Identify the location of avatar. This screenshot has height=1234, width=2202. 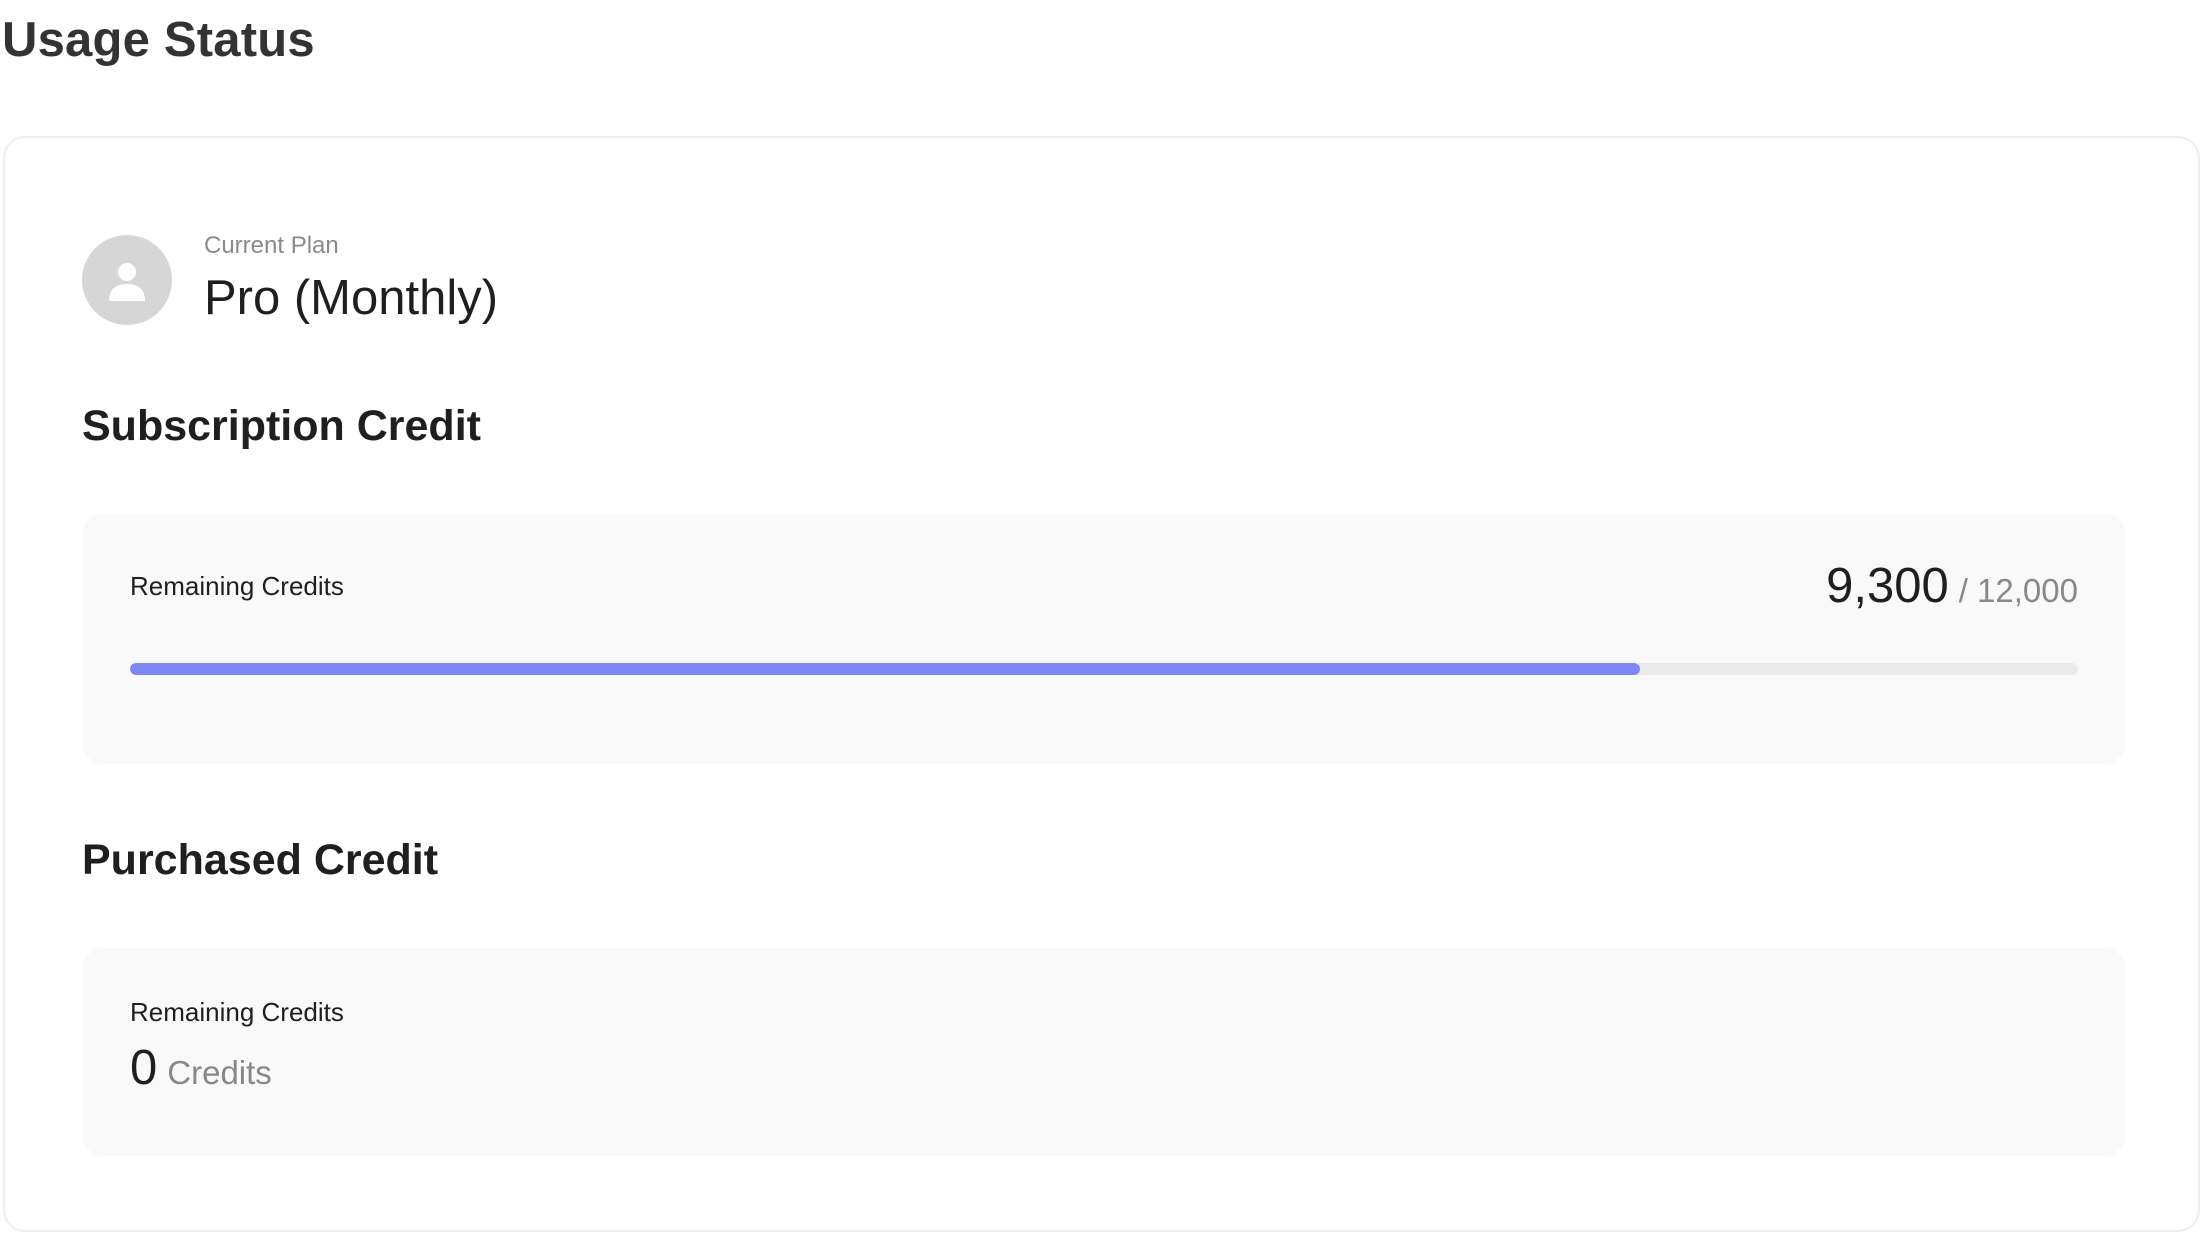
(127, 280).